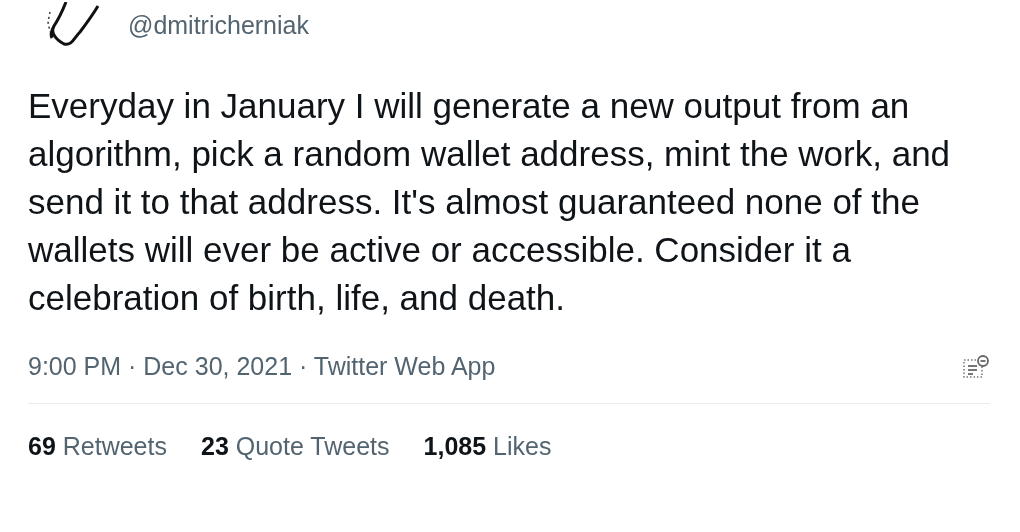  What do you see at coordinates (487, 446) in the screenshot?
I see `engagement-stat: 1,085 Likes` at bounding box center [487, 446].